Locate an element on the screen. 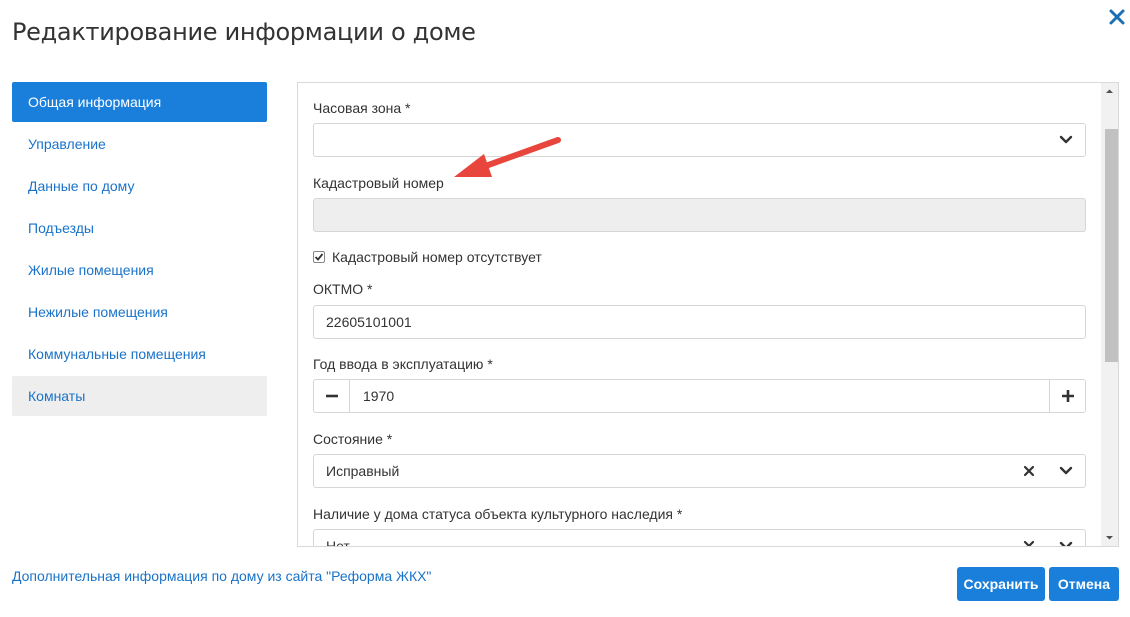 The width and height of the screenshot is (1130, 617). timezone-label: Часовая зона * is located at coordinates (362, 108).